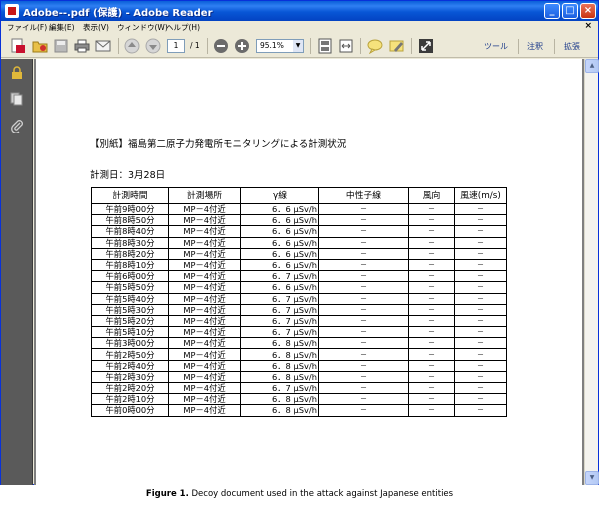 This screenshot has width=599, height=505. Describe the element at coordinates (130, 265) in the screenshot. I see `cell-time: 午前8時10分` at that location.